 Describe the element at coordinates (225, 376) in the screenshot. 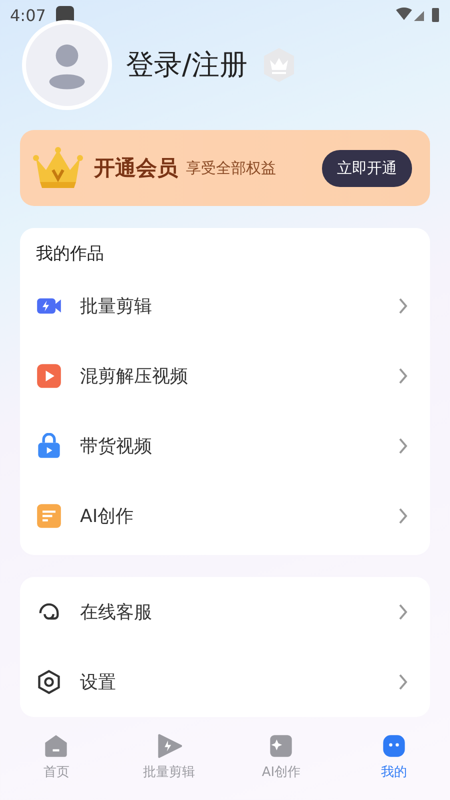

I see `menu-item: 混剪解压视频` at that location.